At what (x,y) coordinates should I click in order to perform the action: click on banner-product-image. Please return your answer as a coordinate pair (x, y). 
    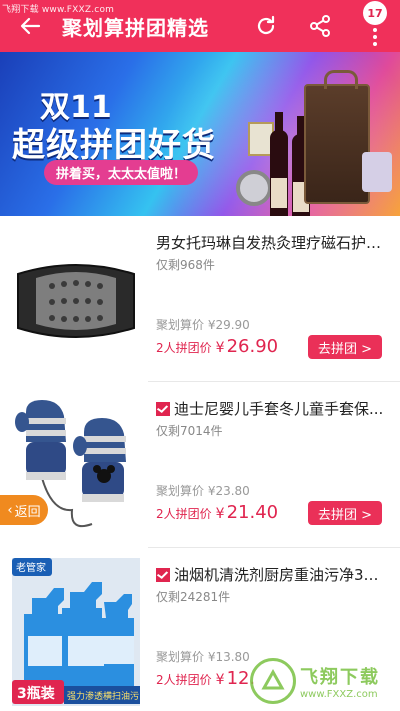
    Looking at the image, I should click on (377, 172).